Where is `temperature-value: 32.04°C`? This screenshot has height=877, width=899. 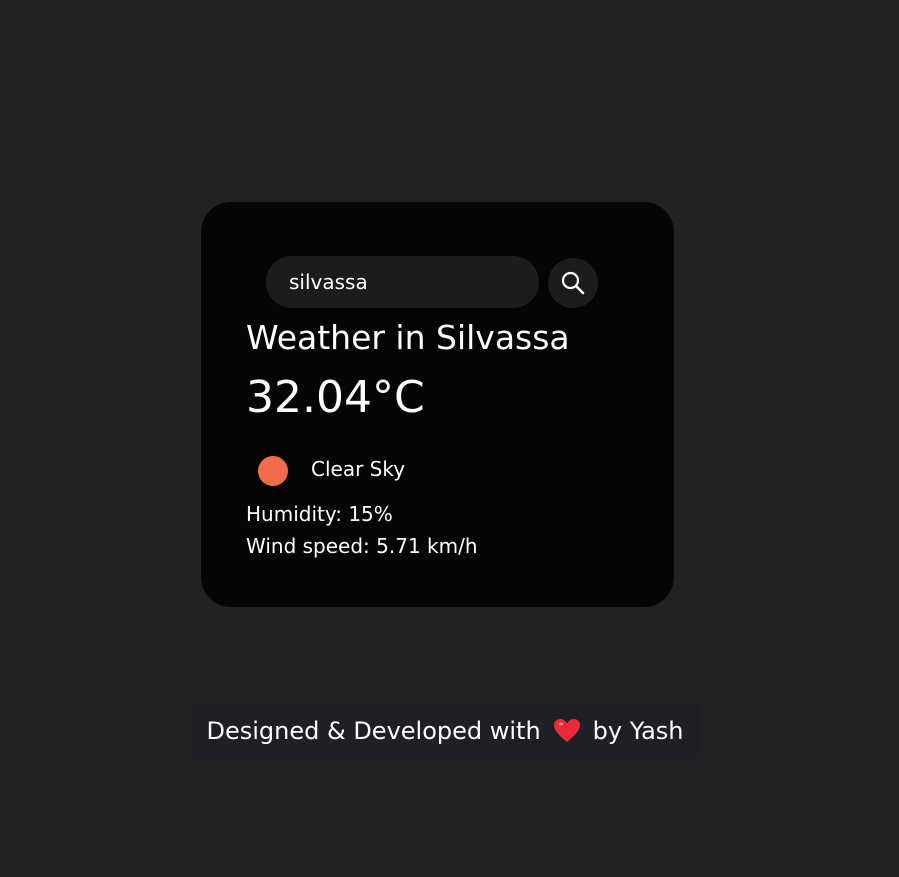 temperature-value: 32.04°C is located at coordinates (335, 397).